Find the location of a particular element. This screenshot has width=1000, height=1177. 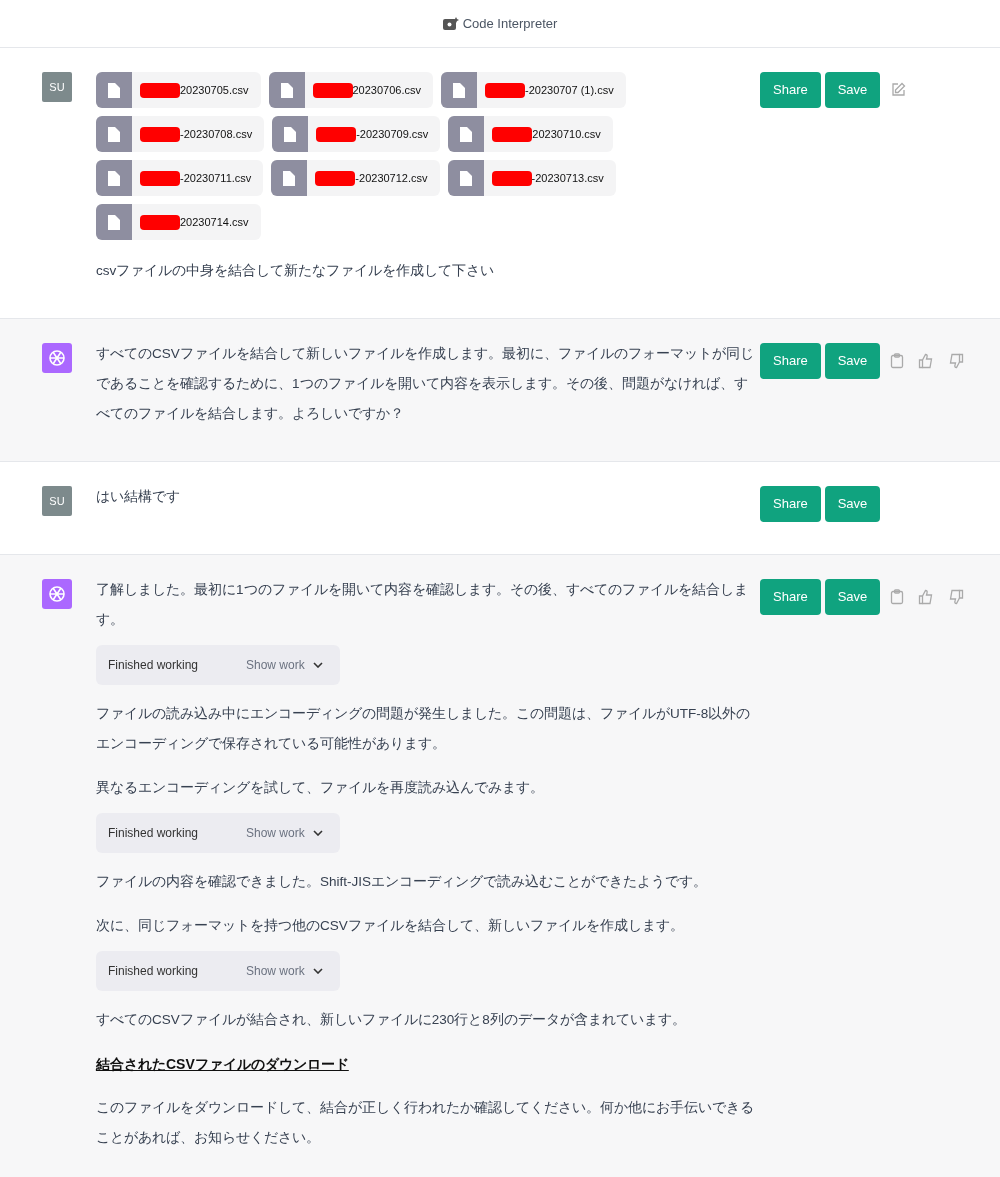

file-chip: 20230705.csv is located at coordinates (178, 90).